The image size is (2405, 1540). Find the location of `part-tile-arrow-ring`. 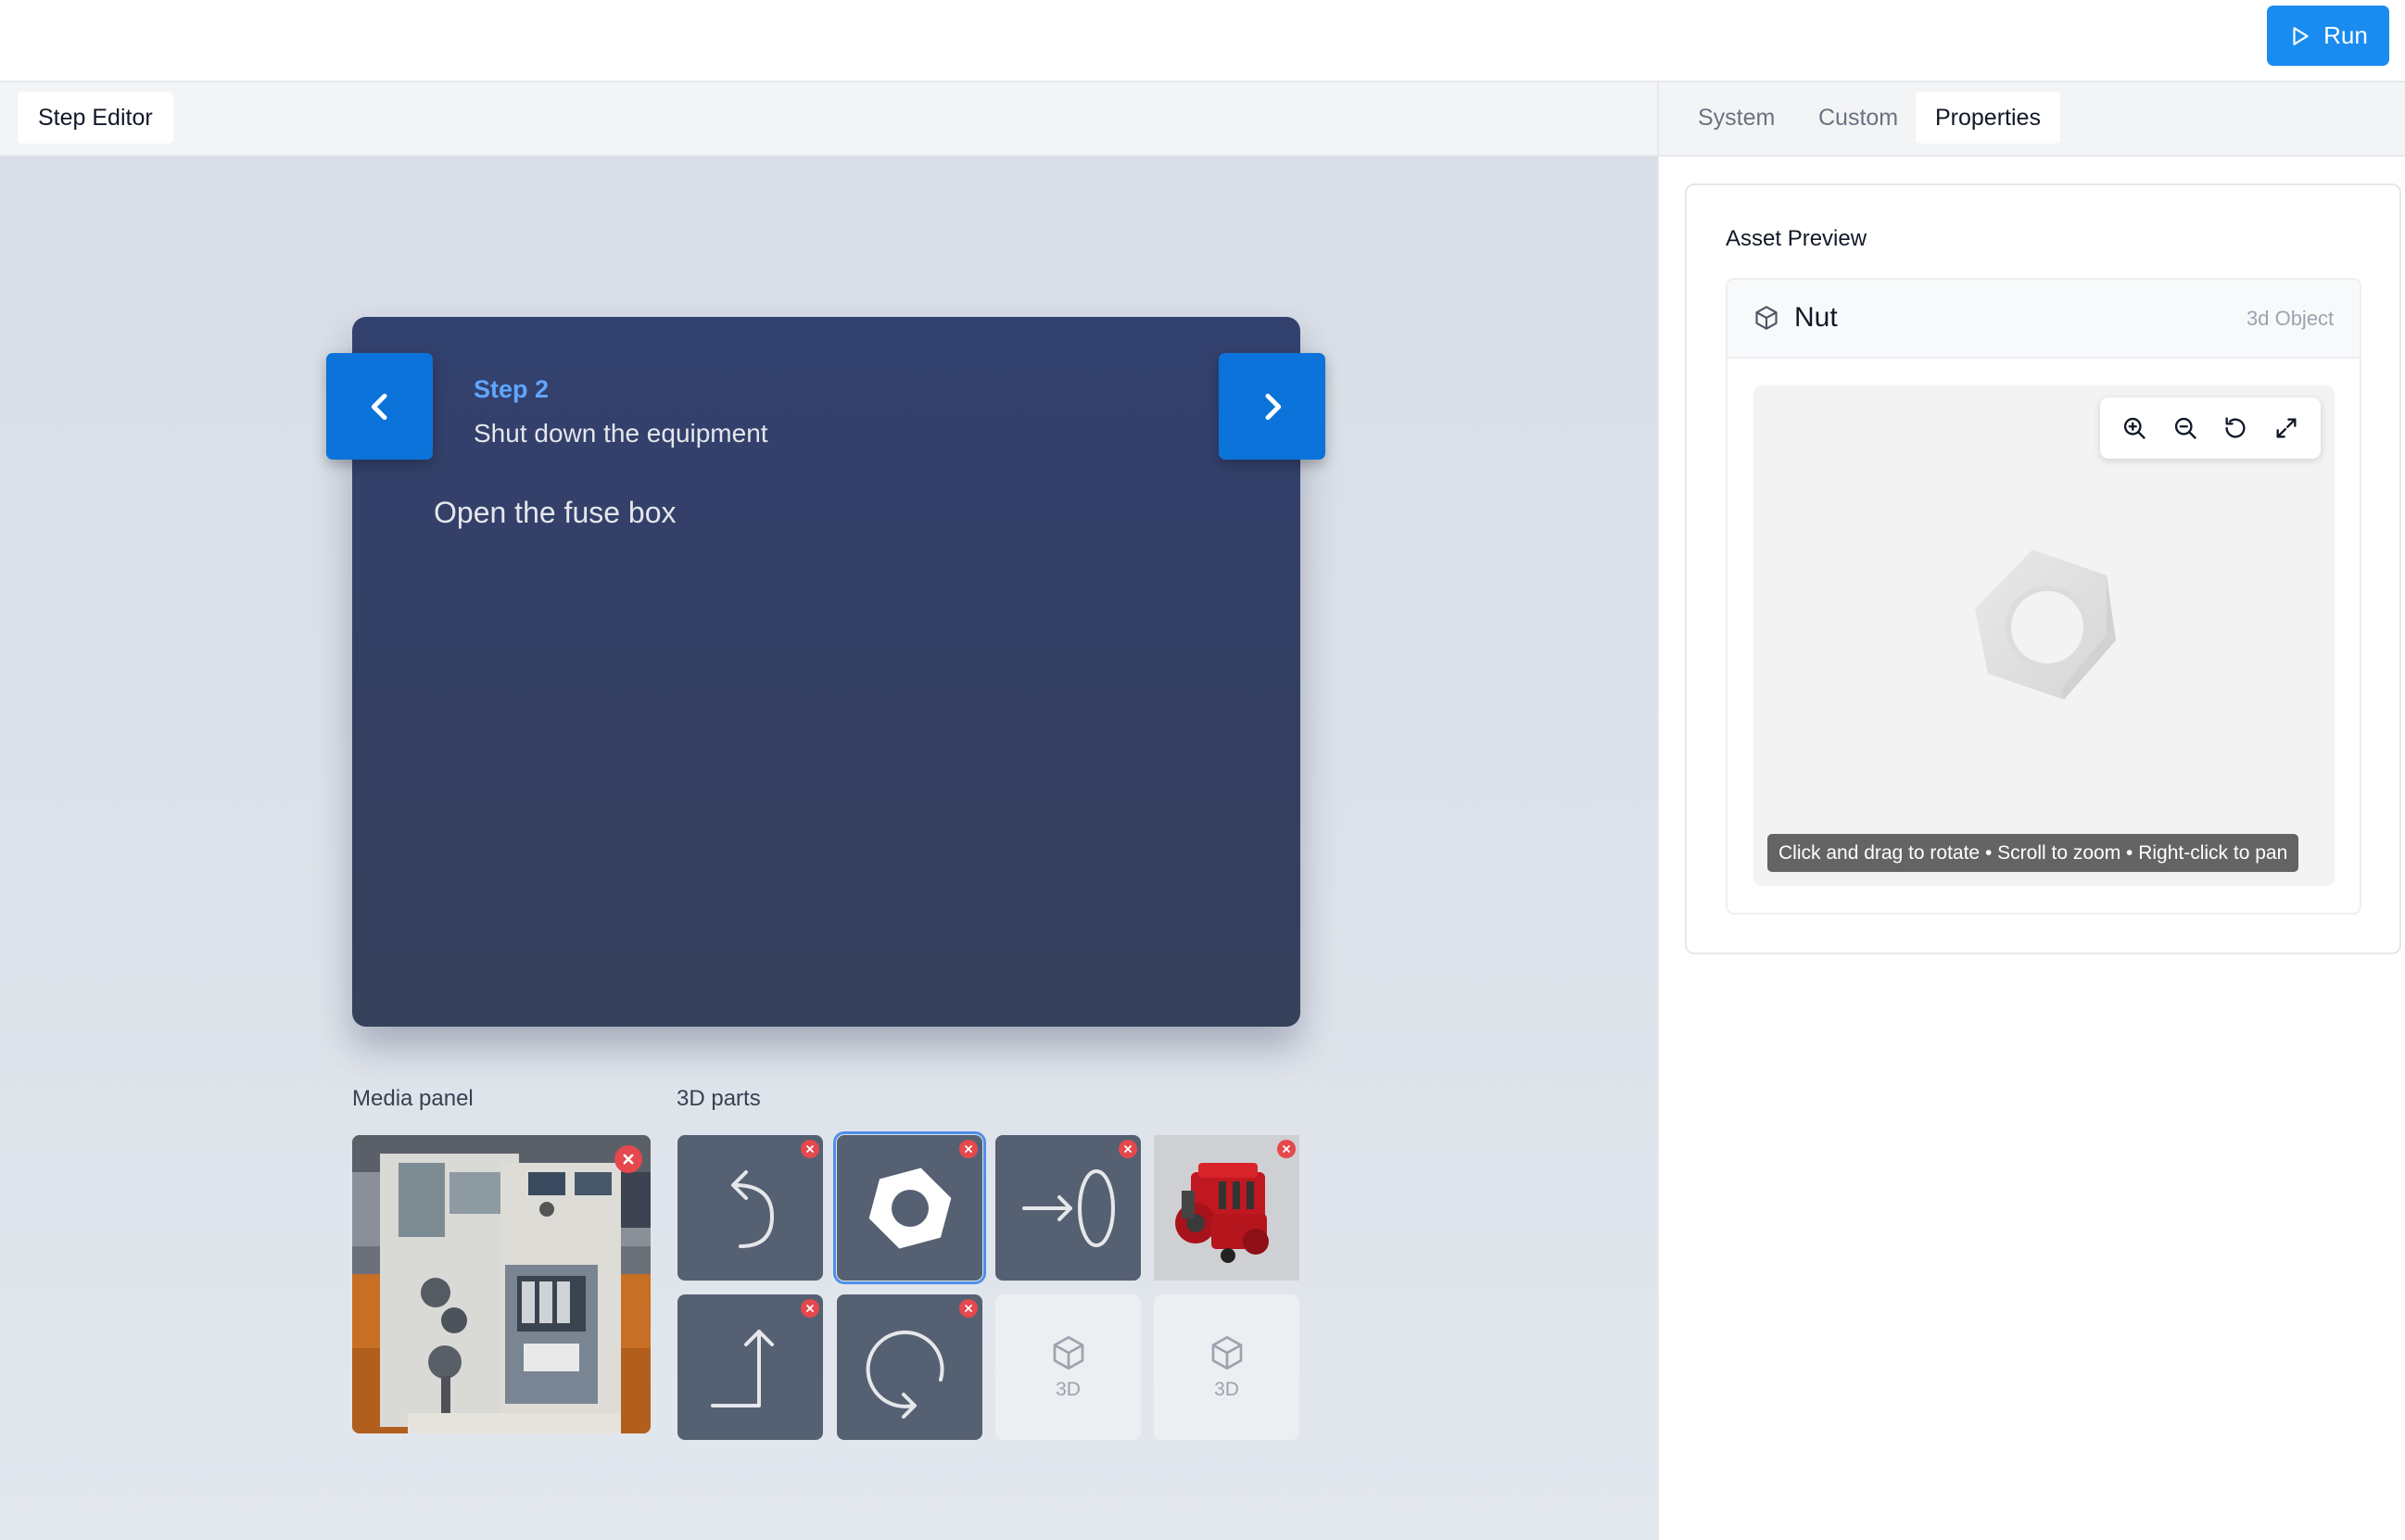

part-tile-arrow-ring is located at coordinates (1068, 1208).